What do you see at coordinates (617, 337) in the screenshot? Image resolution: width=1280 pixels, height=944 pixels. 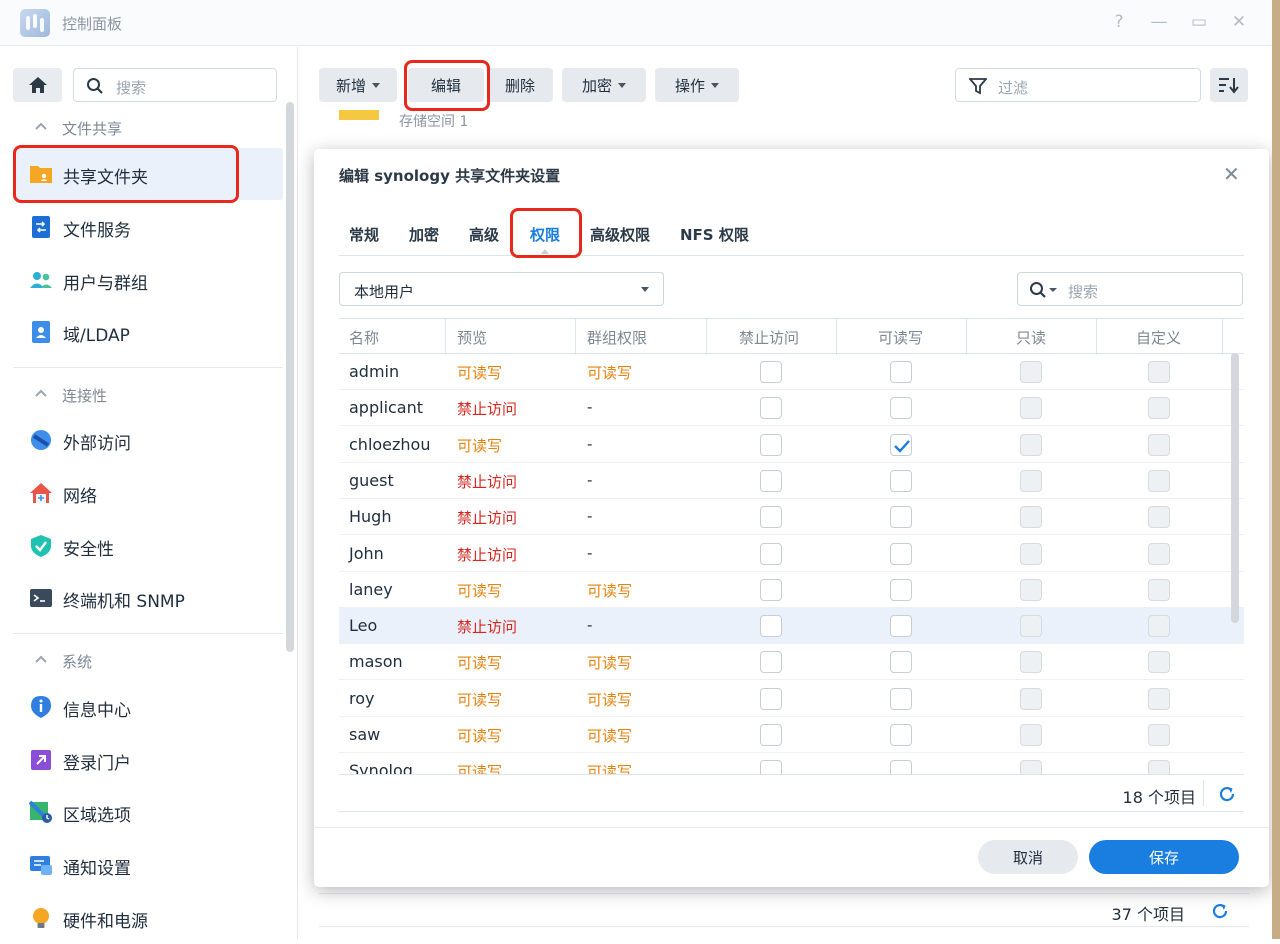 I see `column-group-permission: 群组权限` at bounding box center [617, 337].